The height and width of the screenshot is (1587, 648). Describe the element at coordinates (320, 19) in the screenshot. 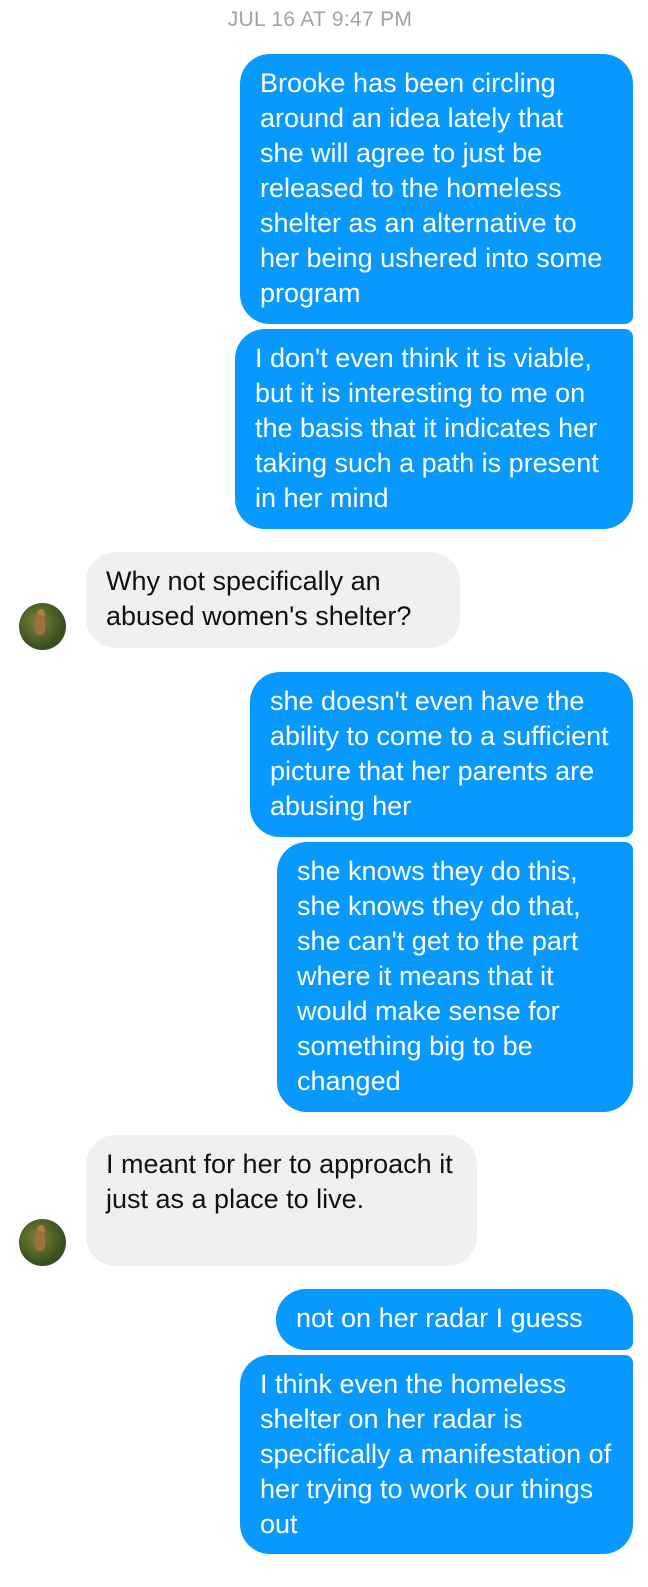

I see `timestamp: JUL 16 AT 9:47 PM` at that location.